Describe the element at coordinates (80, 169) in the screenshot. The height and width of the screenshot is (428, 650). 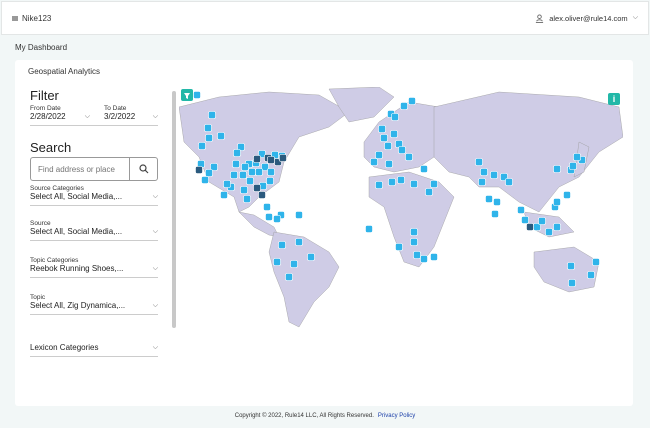
I see `search-input` at that location.